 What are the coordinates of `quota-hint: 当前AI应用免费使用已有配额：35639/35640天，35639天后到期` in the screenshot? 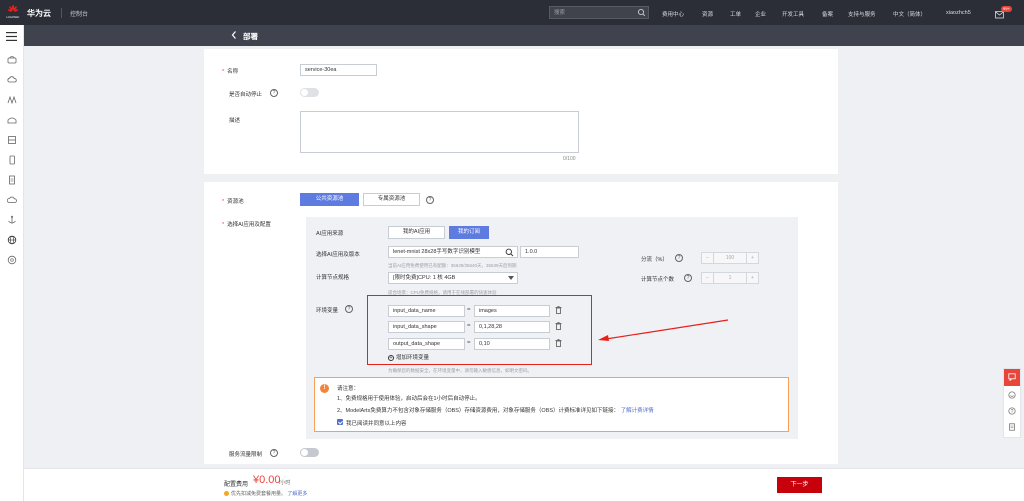 It's located at (452, 265).